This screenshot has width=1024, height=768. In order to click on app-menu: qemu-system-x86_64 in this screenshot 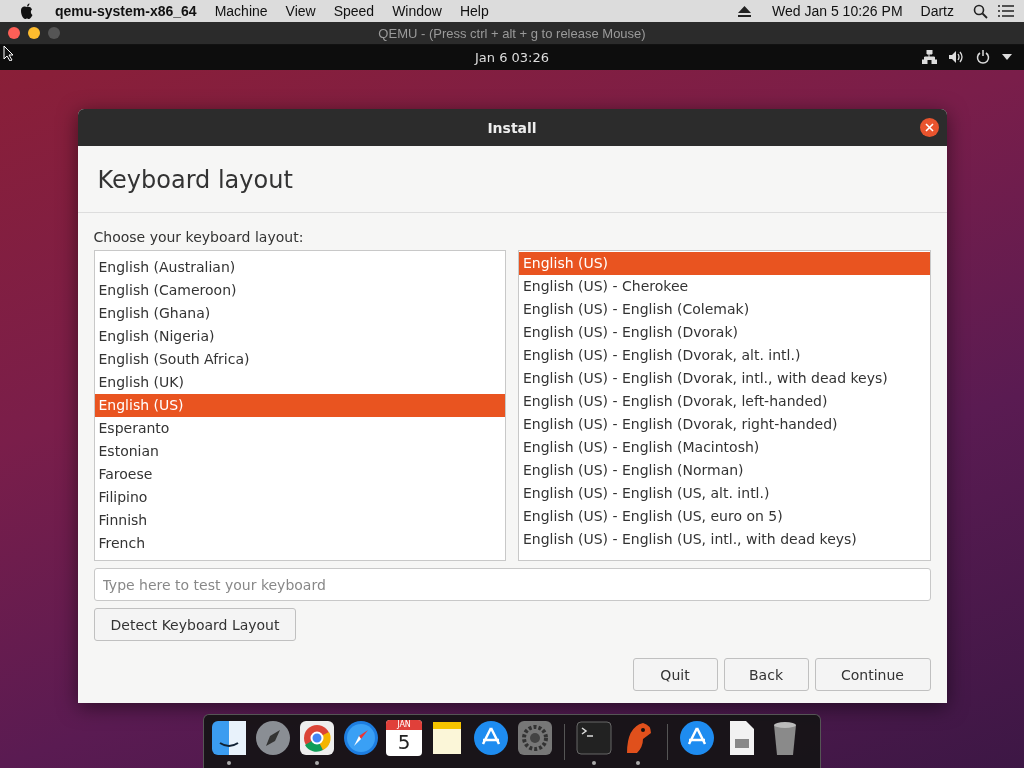, I will do `click(126, 11)`.